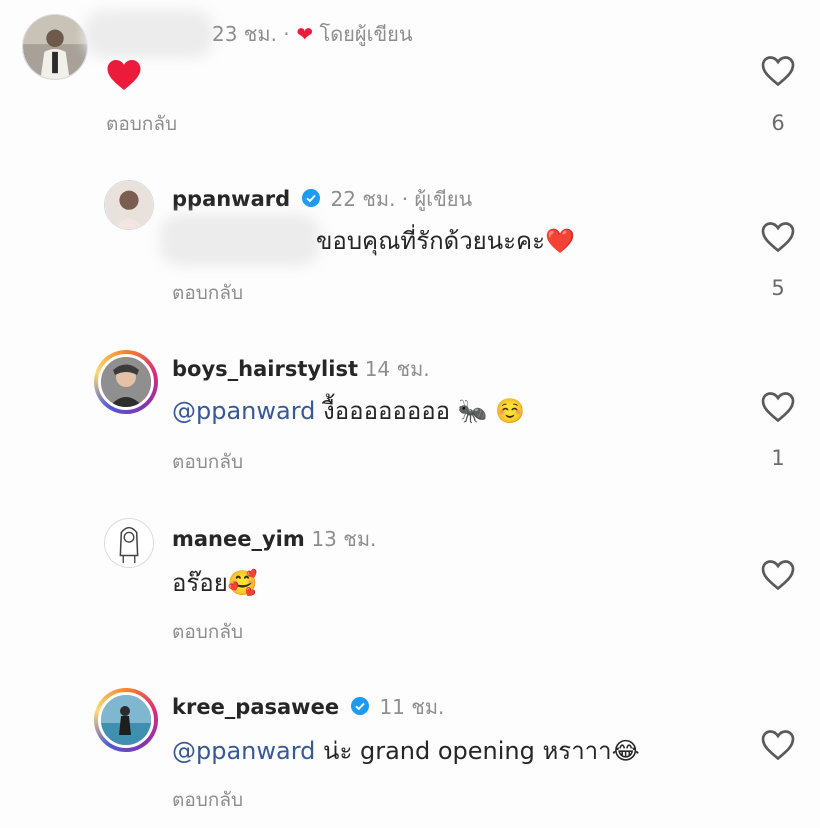 This screenshot has height=828, width=820. I want to click on like-count: 1, so click(778, 458).